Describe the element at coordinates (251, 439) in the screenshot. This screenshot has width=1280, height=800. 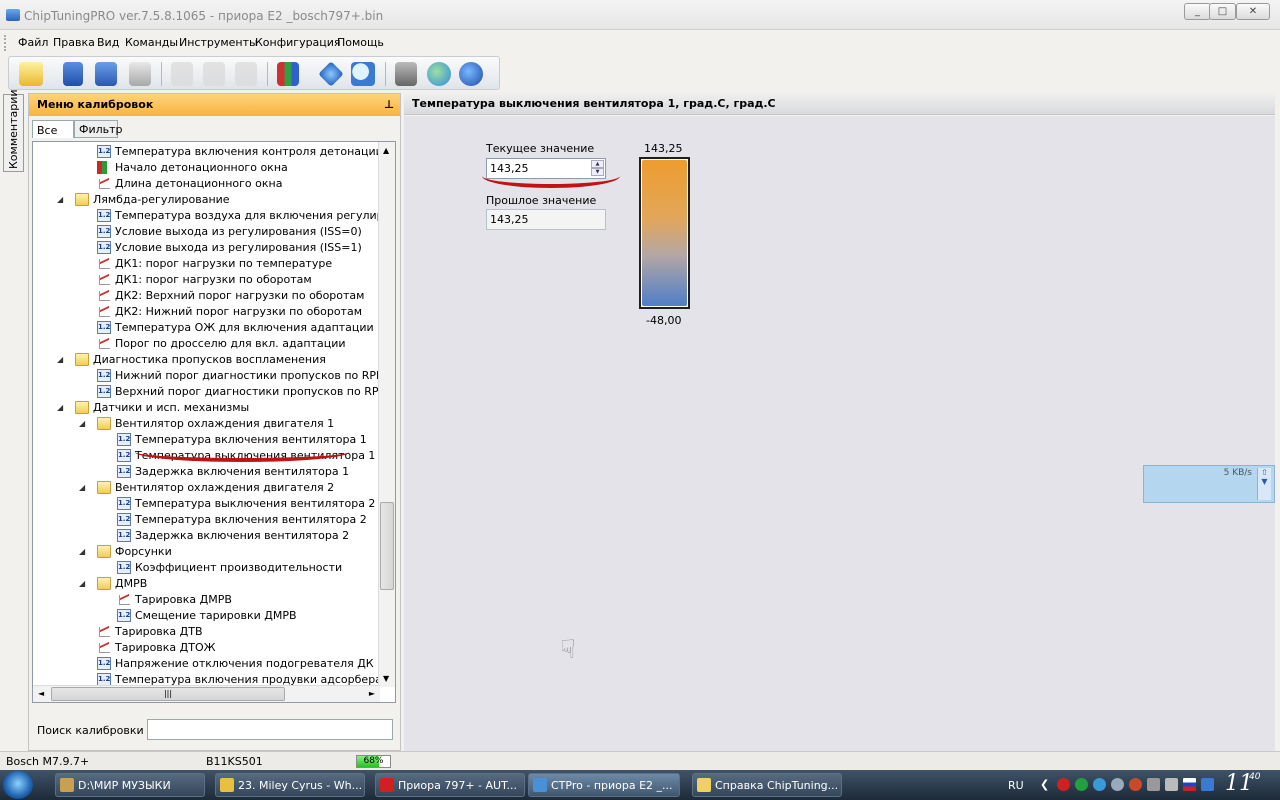
I see `tree-item-label: Температура включения вентилятора 1` at that location.